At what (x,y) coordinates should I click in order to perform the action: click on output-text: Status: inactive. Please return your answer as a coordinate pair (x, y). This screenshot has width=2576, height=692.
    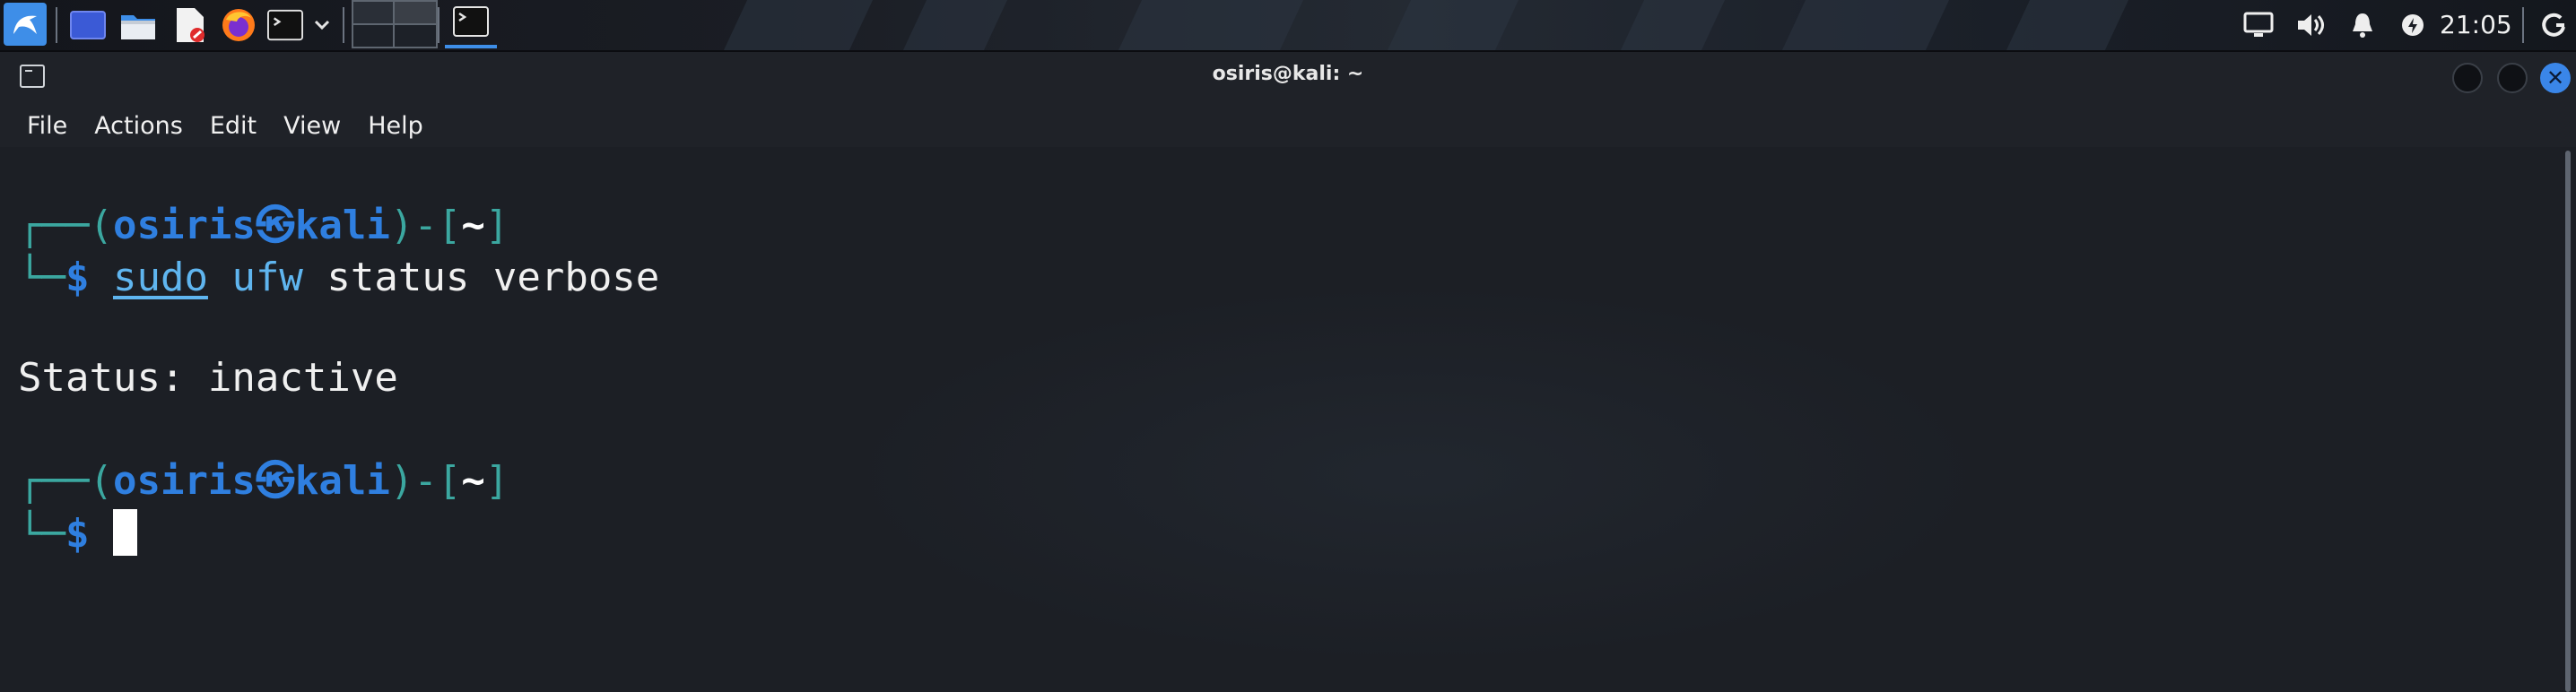
    Looking at the image, I should click on (208, 378).